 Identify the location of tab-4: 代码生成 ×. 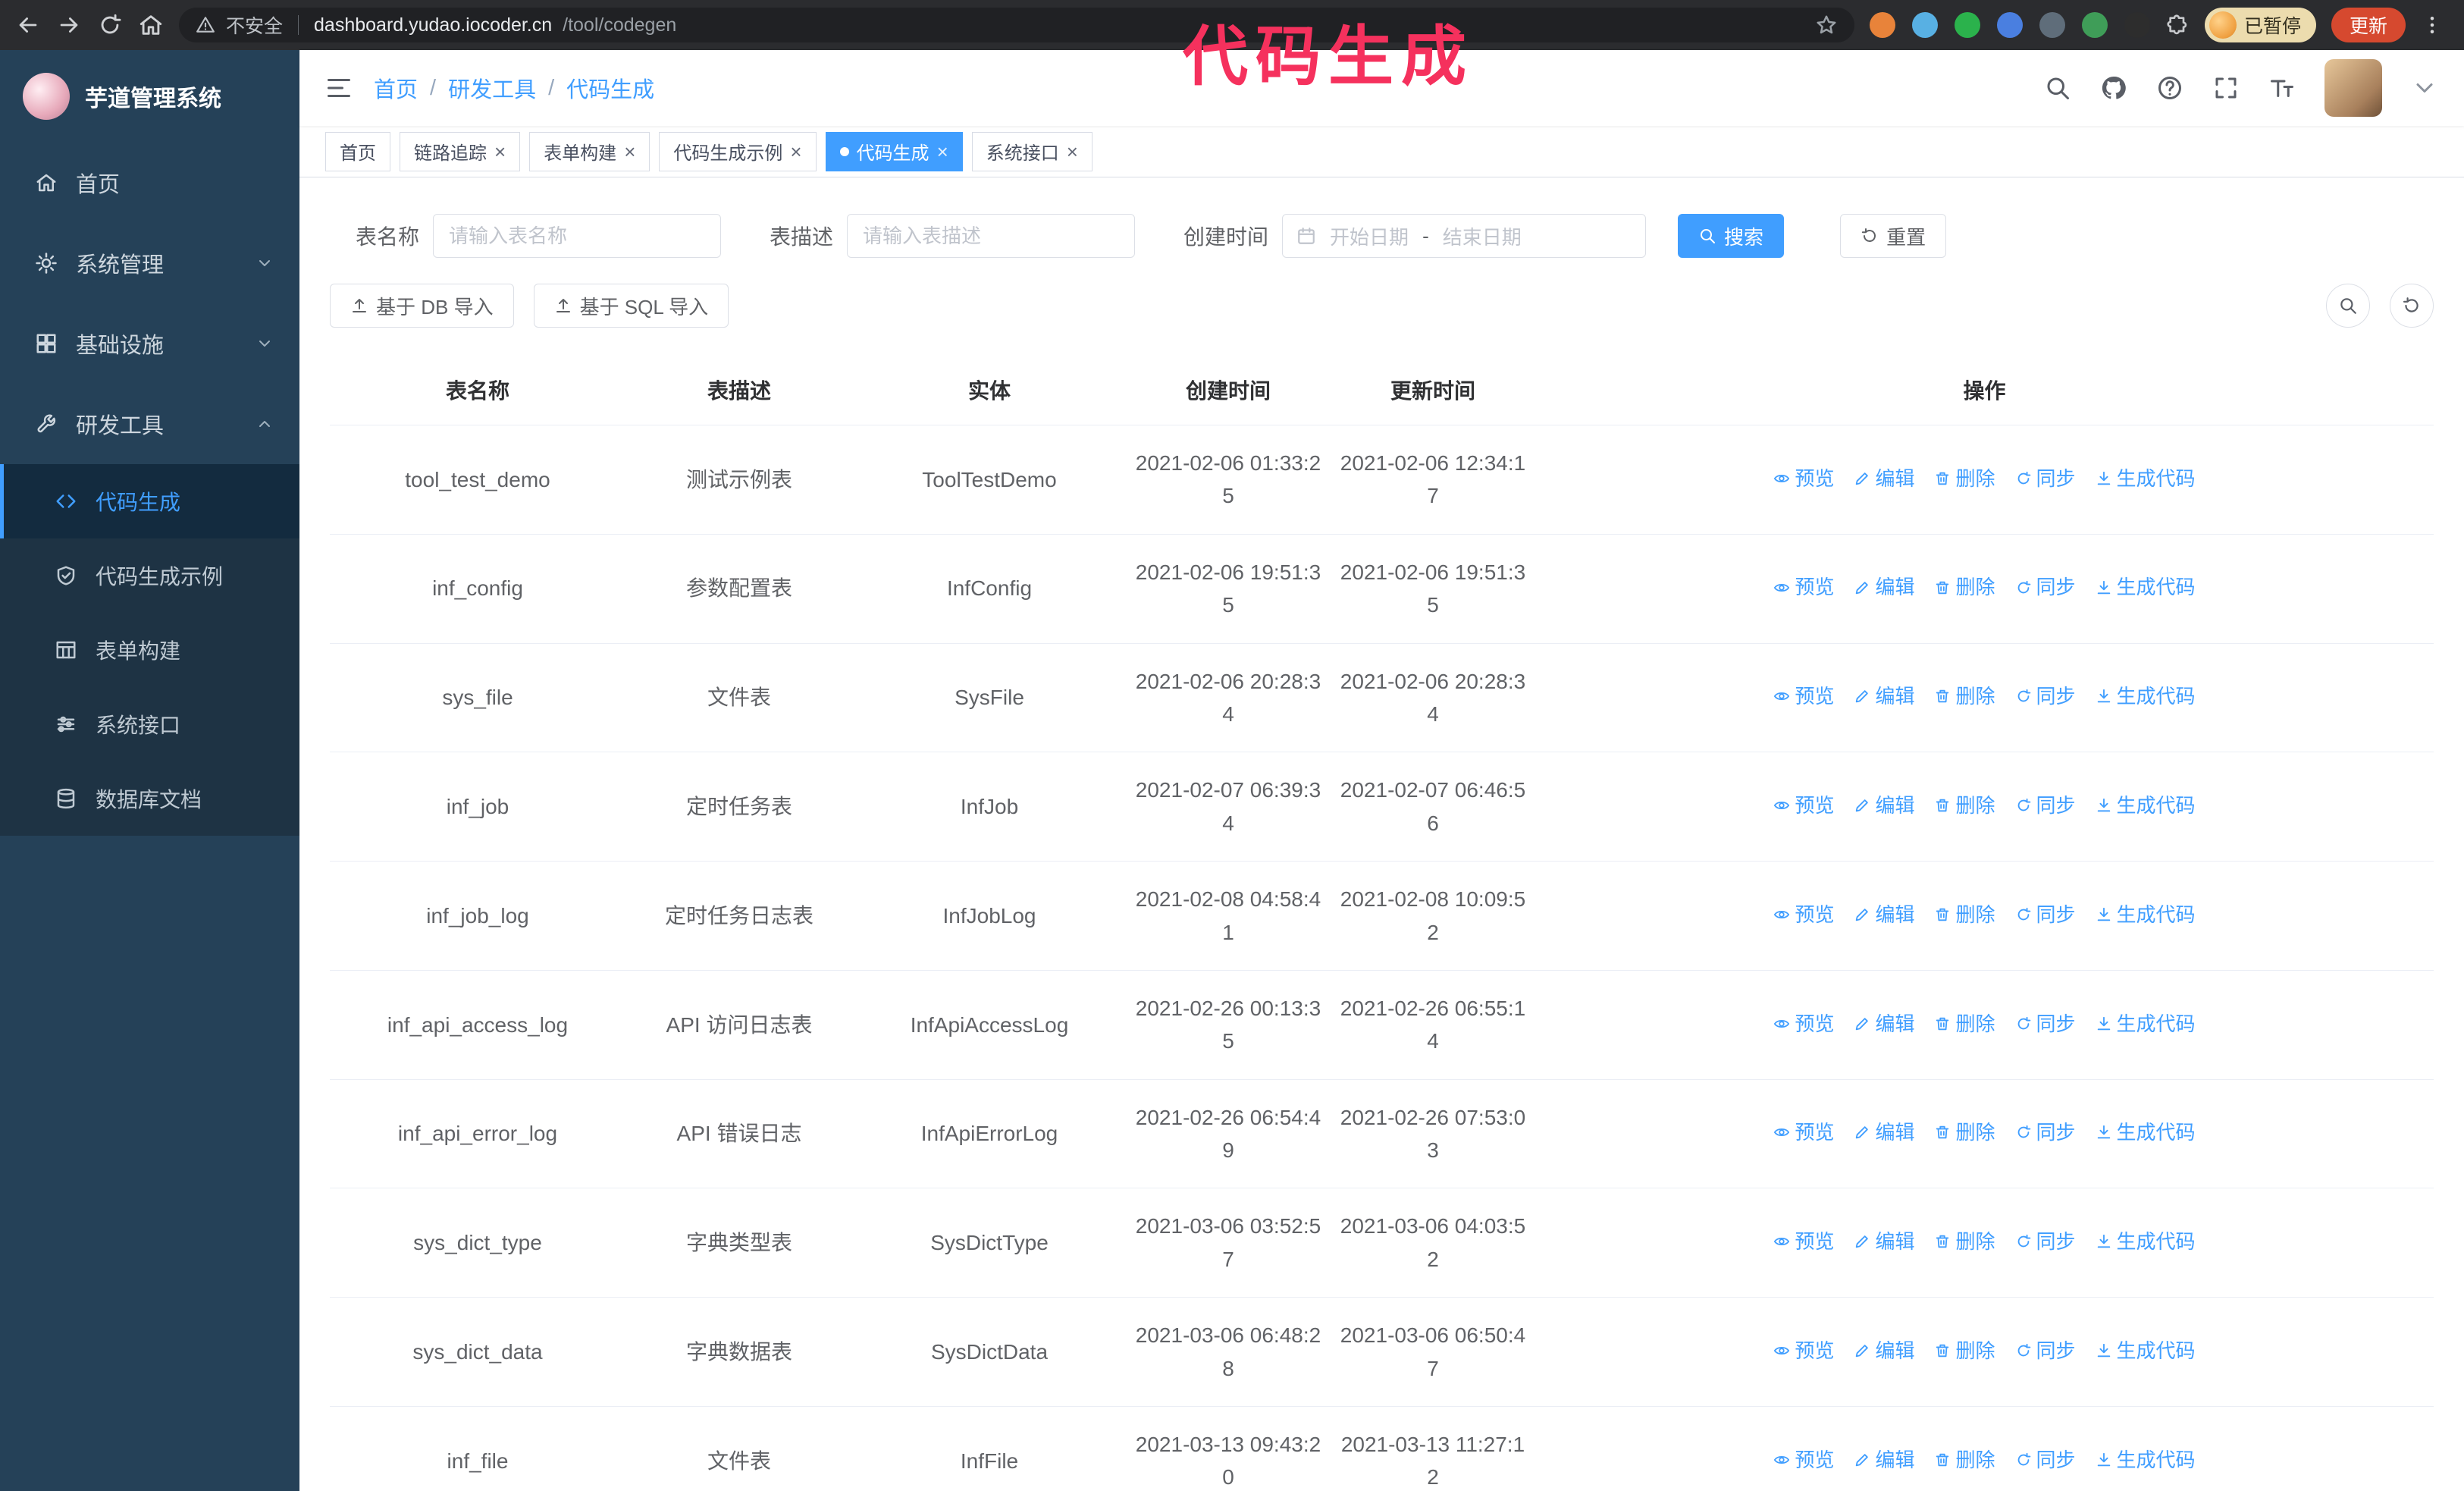
(894, 151).